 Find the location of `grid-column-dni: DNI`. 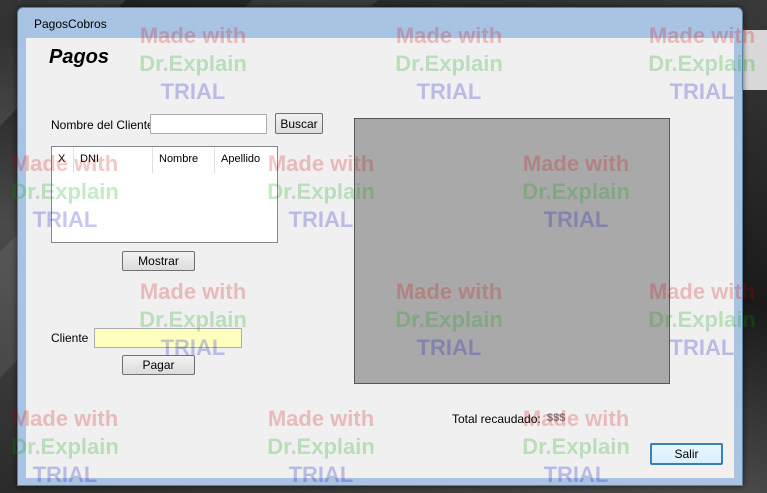

grid-column-dni: DNI is located at coordinates (113, 160).